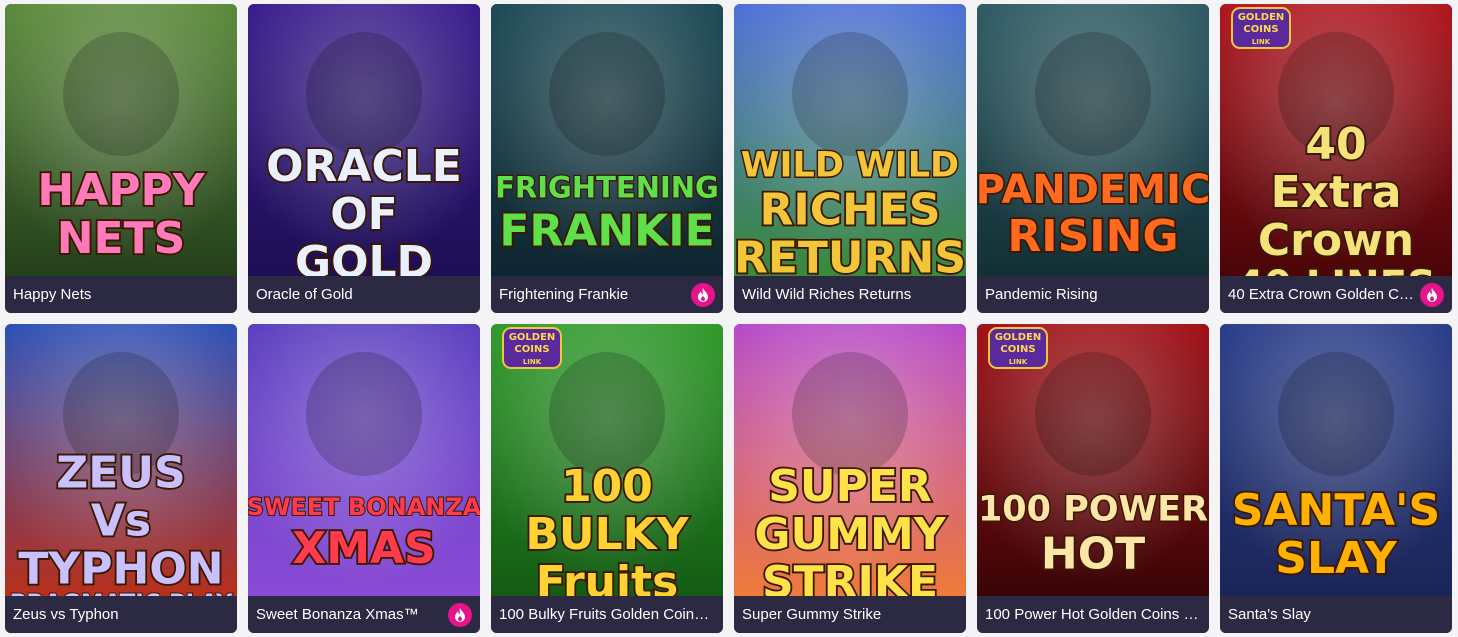 This screenshot has width=1458, height=637. Describe the element at coordinates (364, 166) in the screenshot. I see `game-logo-line: ORACLE` at that location.